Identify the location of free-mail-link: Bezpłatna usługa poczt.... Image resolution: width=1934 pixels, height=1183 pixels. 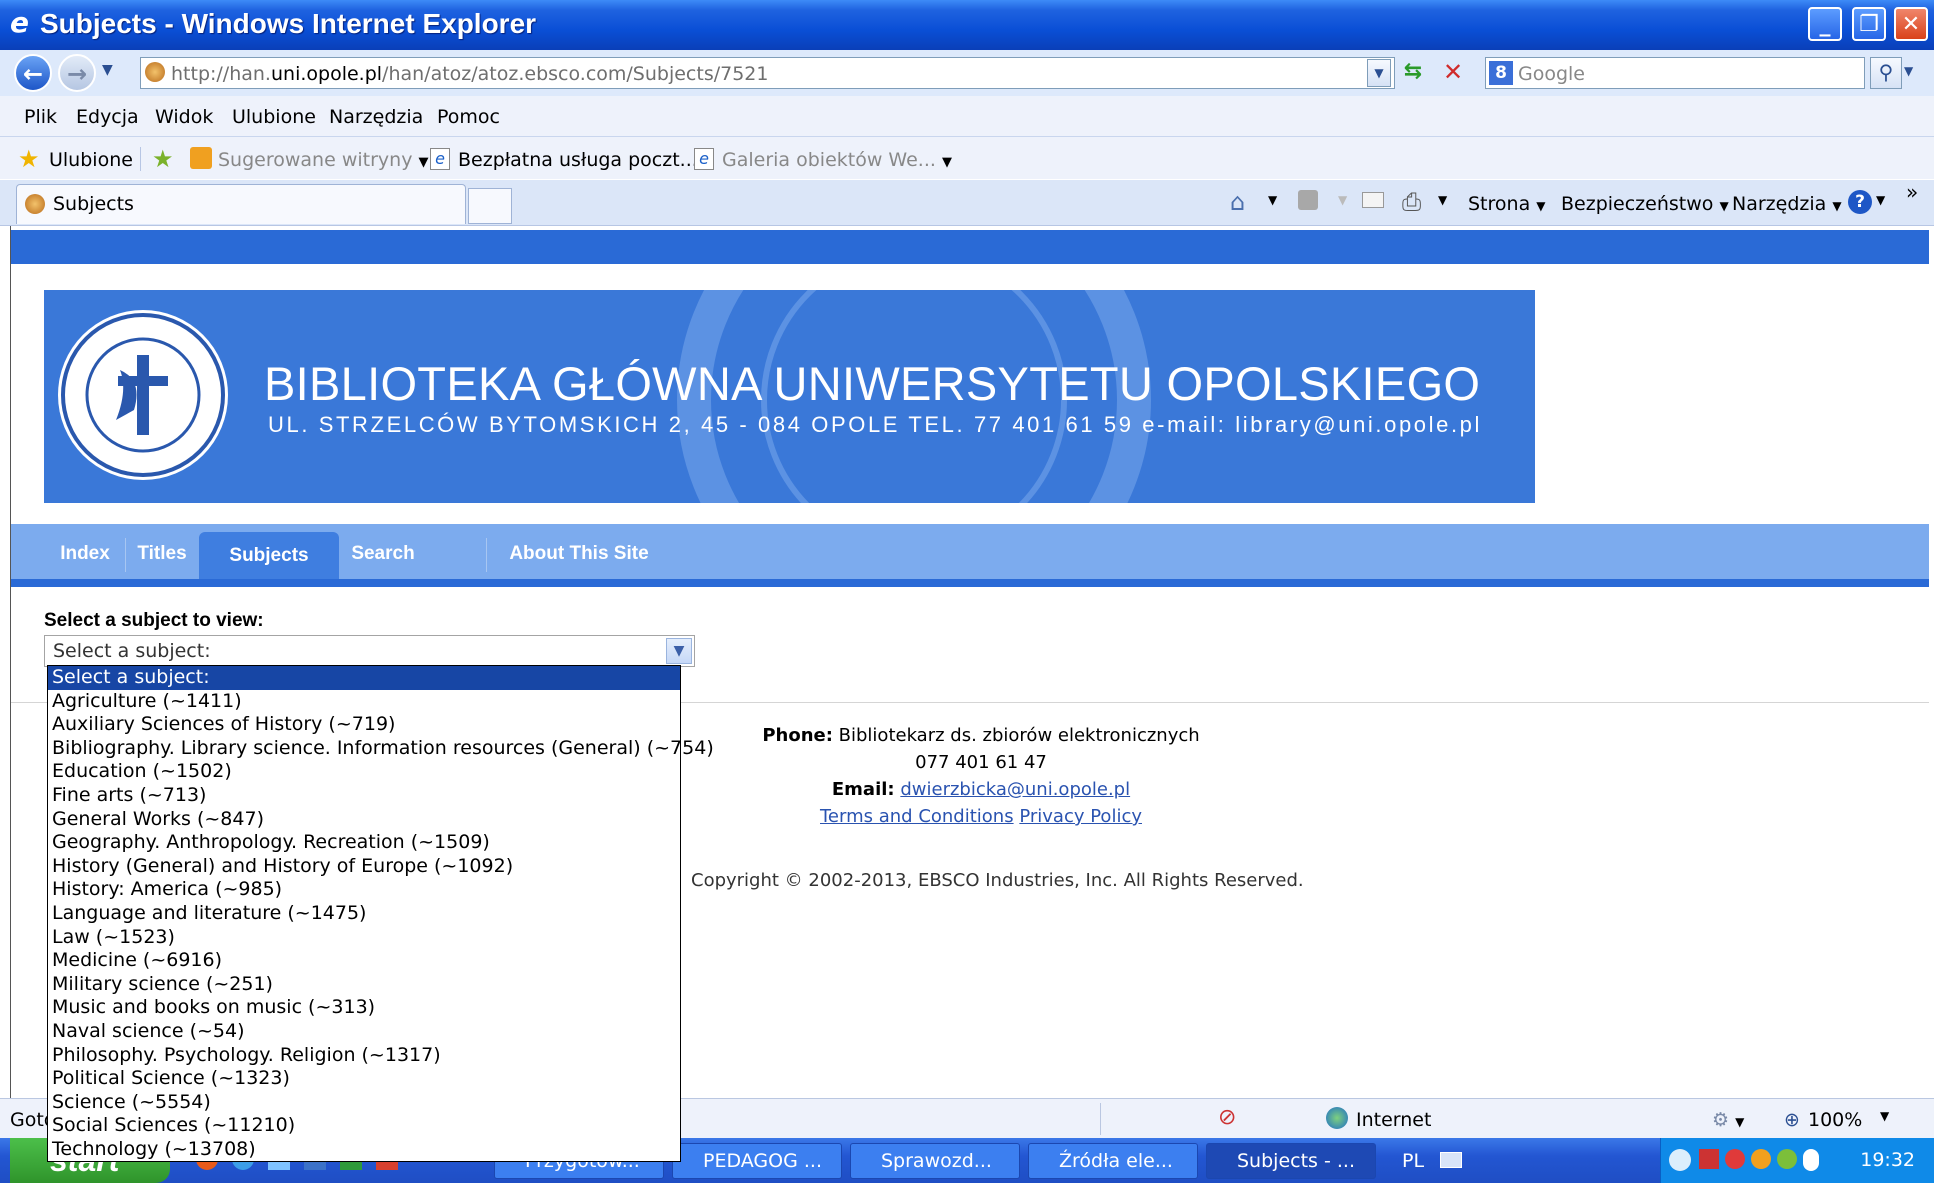
(578, 160).